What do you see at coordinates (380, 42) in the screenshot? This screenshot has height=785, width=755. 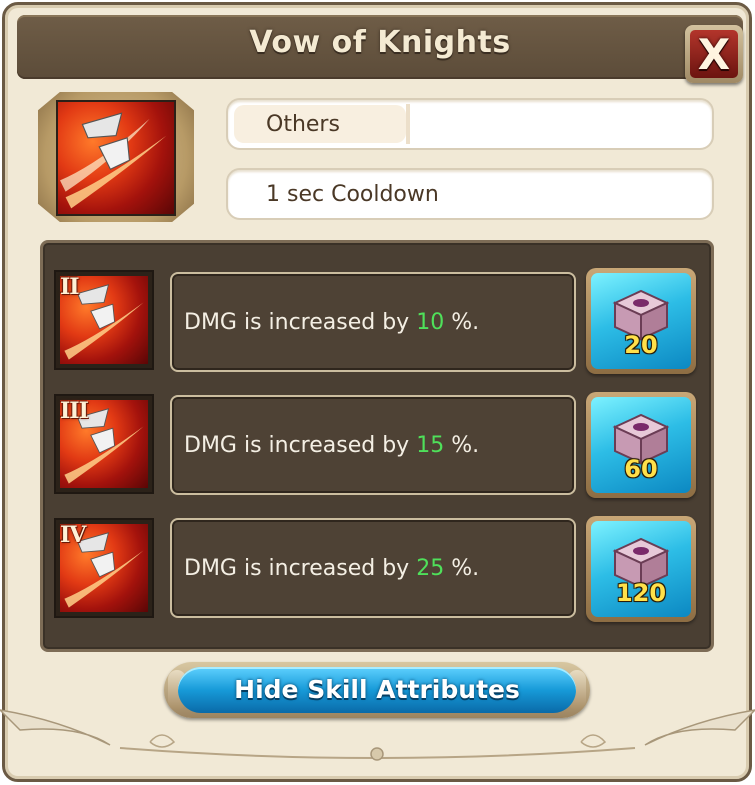 I see `dialog-title: Vow of Knights` at bounding box center [380, 42].